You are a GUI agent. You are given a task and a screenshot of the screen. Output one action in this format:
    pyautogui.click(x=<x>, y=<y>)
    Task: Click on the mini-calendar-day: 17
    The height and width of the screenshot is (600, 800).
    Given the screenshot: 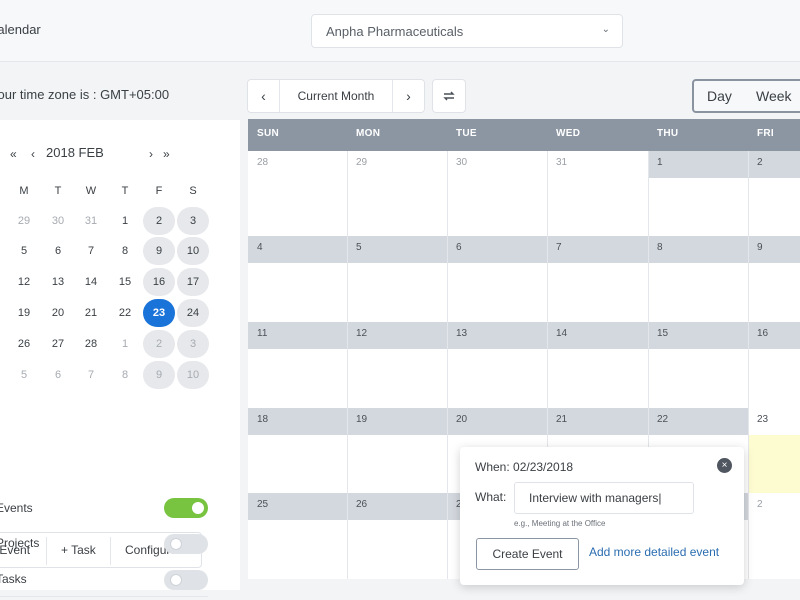 What is the action you would take?
    pyautogui.click(x=193, y=282)
    